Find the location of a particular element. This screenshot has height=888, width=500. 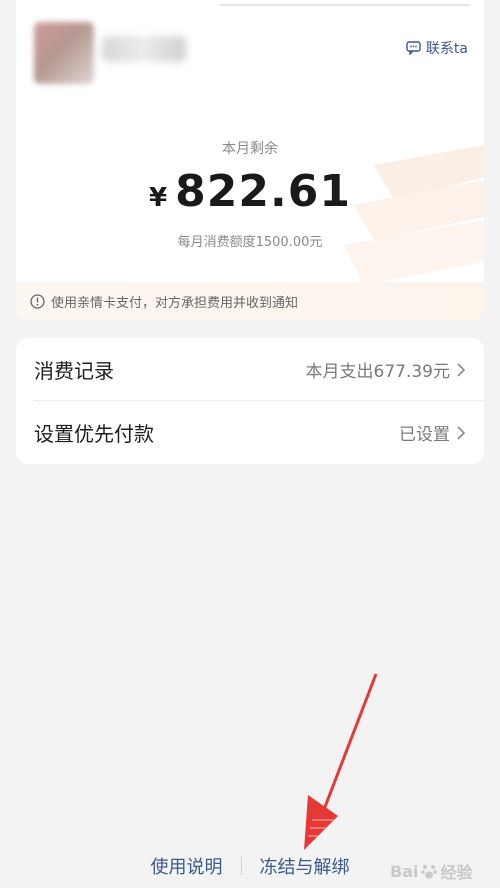

list-item-priority-payment: 设置优先付款 已设置 is located at coordinates (250, 432).